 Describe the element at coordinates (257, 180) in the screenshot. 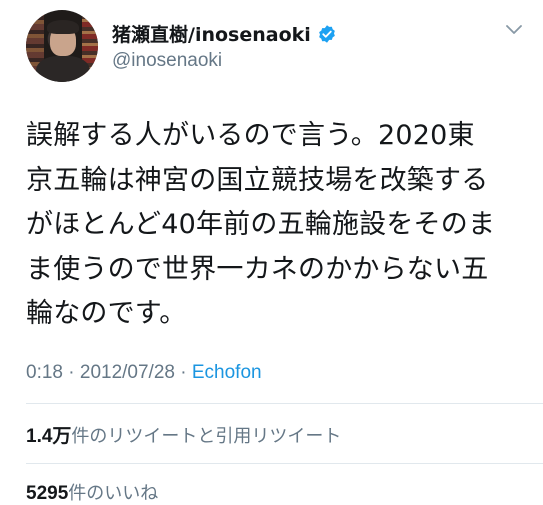

I see `tweet-text-line: 京五輪は神宮の国立競技場を改築する` at that location.